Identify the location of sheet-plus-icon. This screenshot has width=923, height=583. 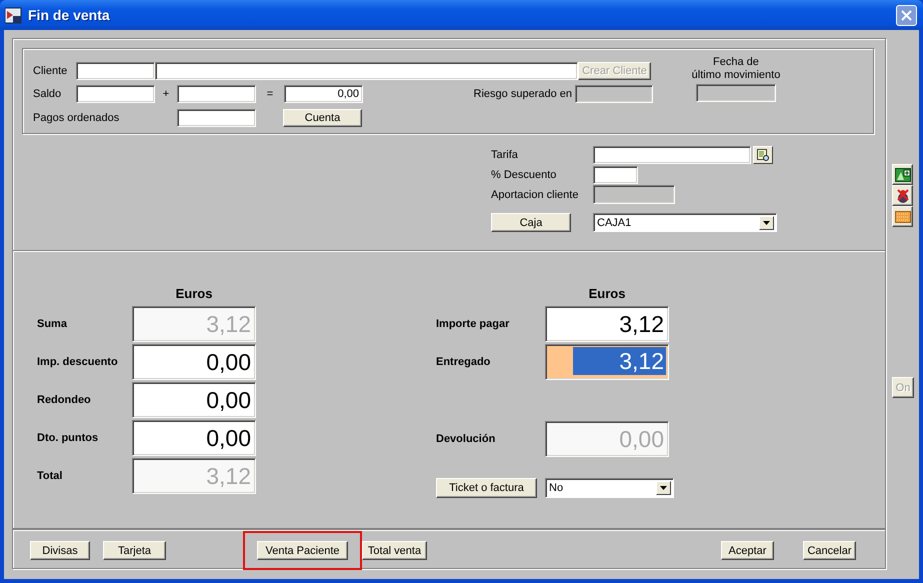
(902, 175).